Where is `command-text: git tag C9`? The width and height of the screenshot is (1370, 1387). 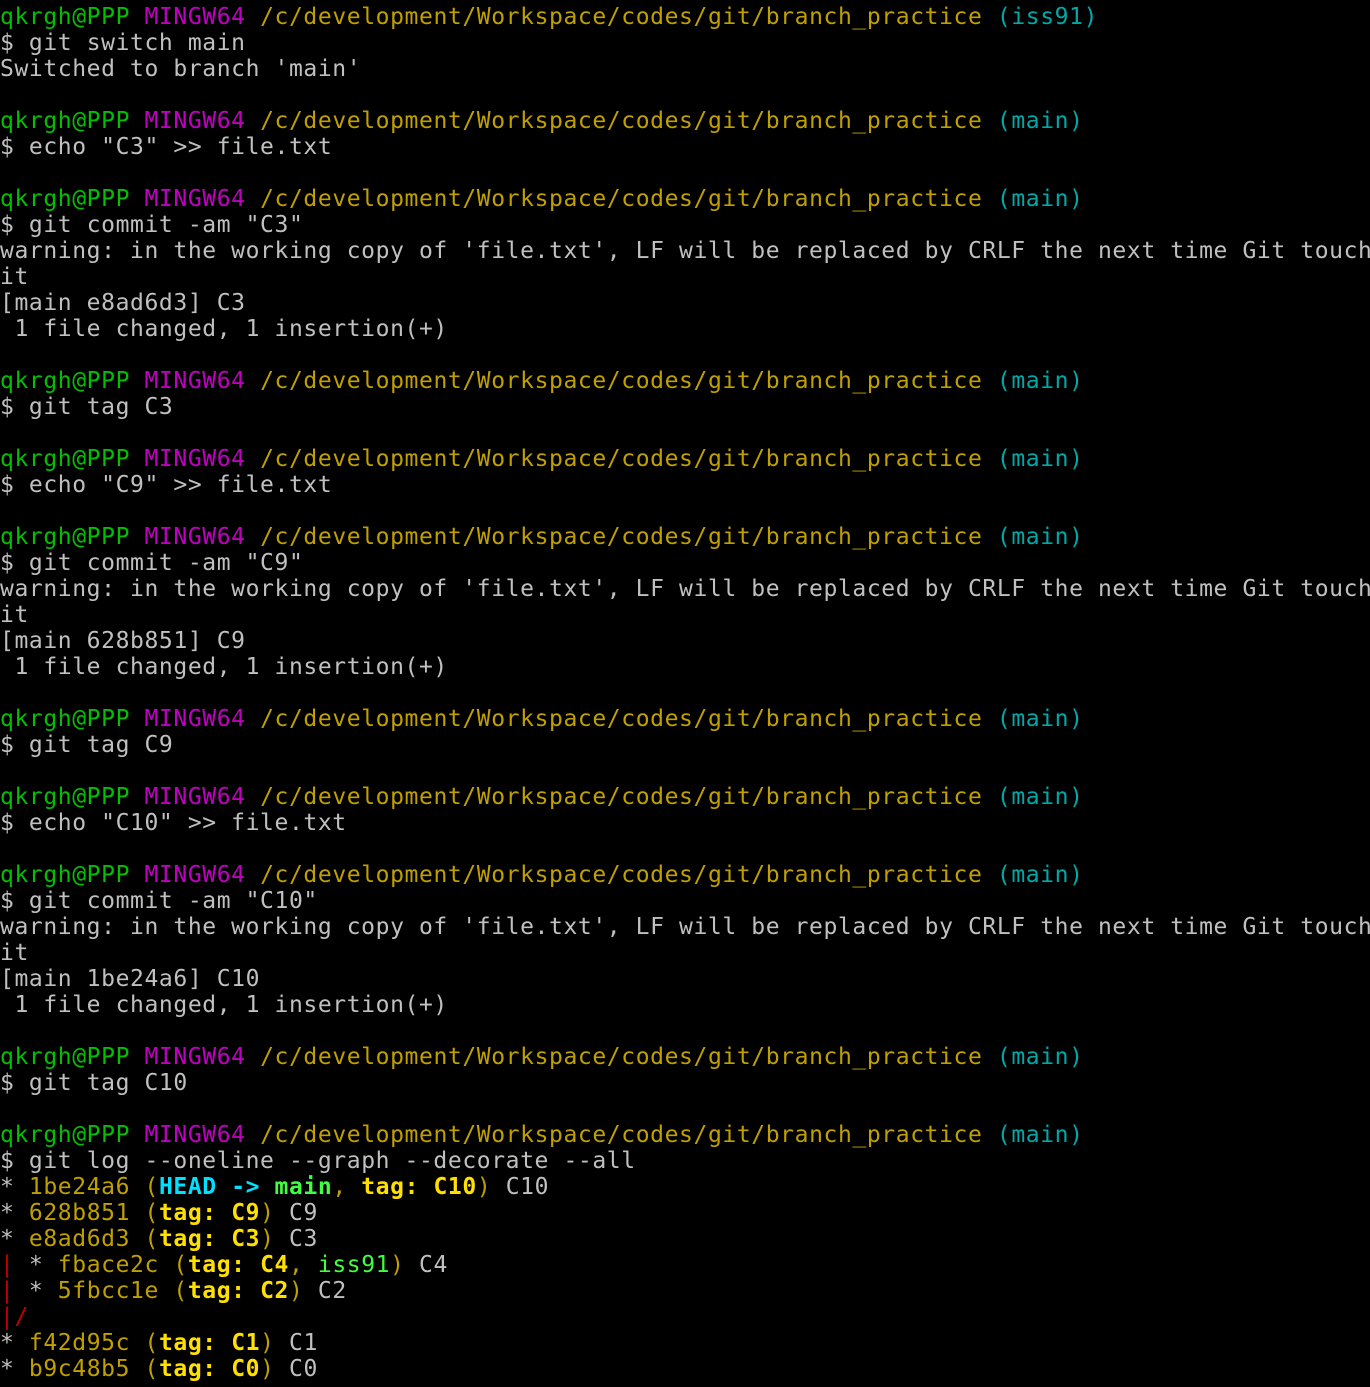
command-text: git tag C9 is located at coordinates (101, 745).